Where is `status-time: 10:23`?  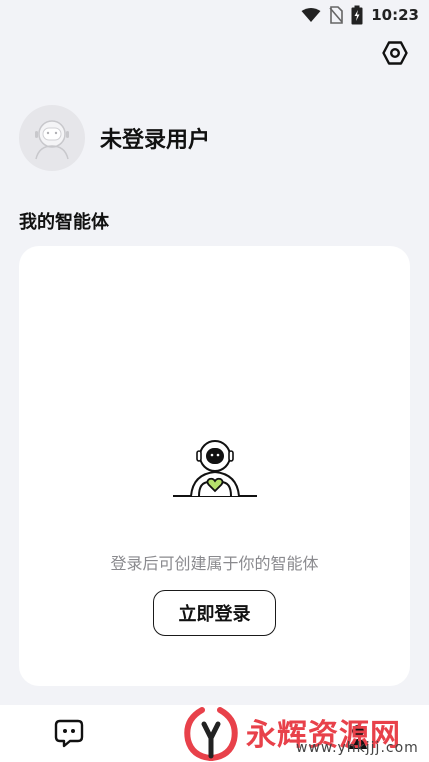
status-time: 10:23 is located at coordinates (395, 15).